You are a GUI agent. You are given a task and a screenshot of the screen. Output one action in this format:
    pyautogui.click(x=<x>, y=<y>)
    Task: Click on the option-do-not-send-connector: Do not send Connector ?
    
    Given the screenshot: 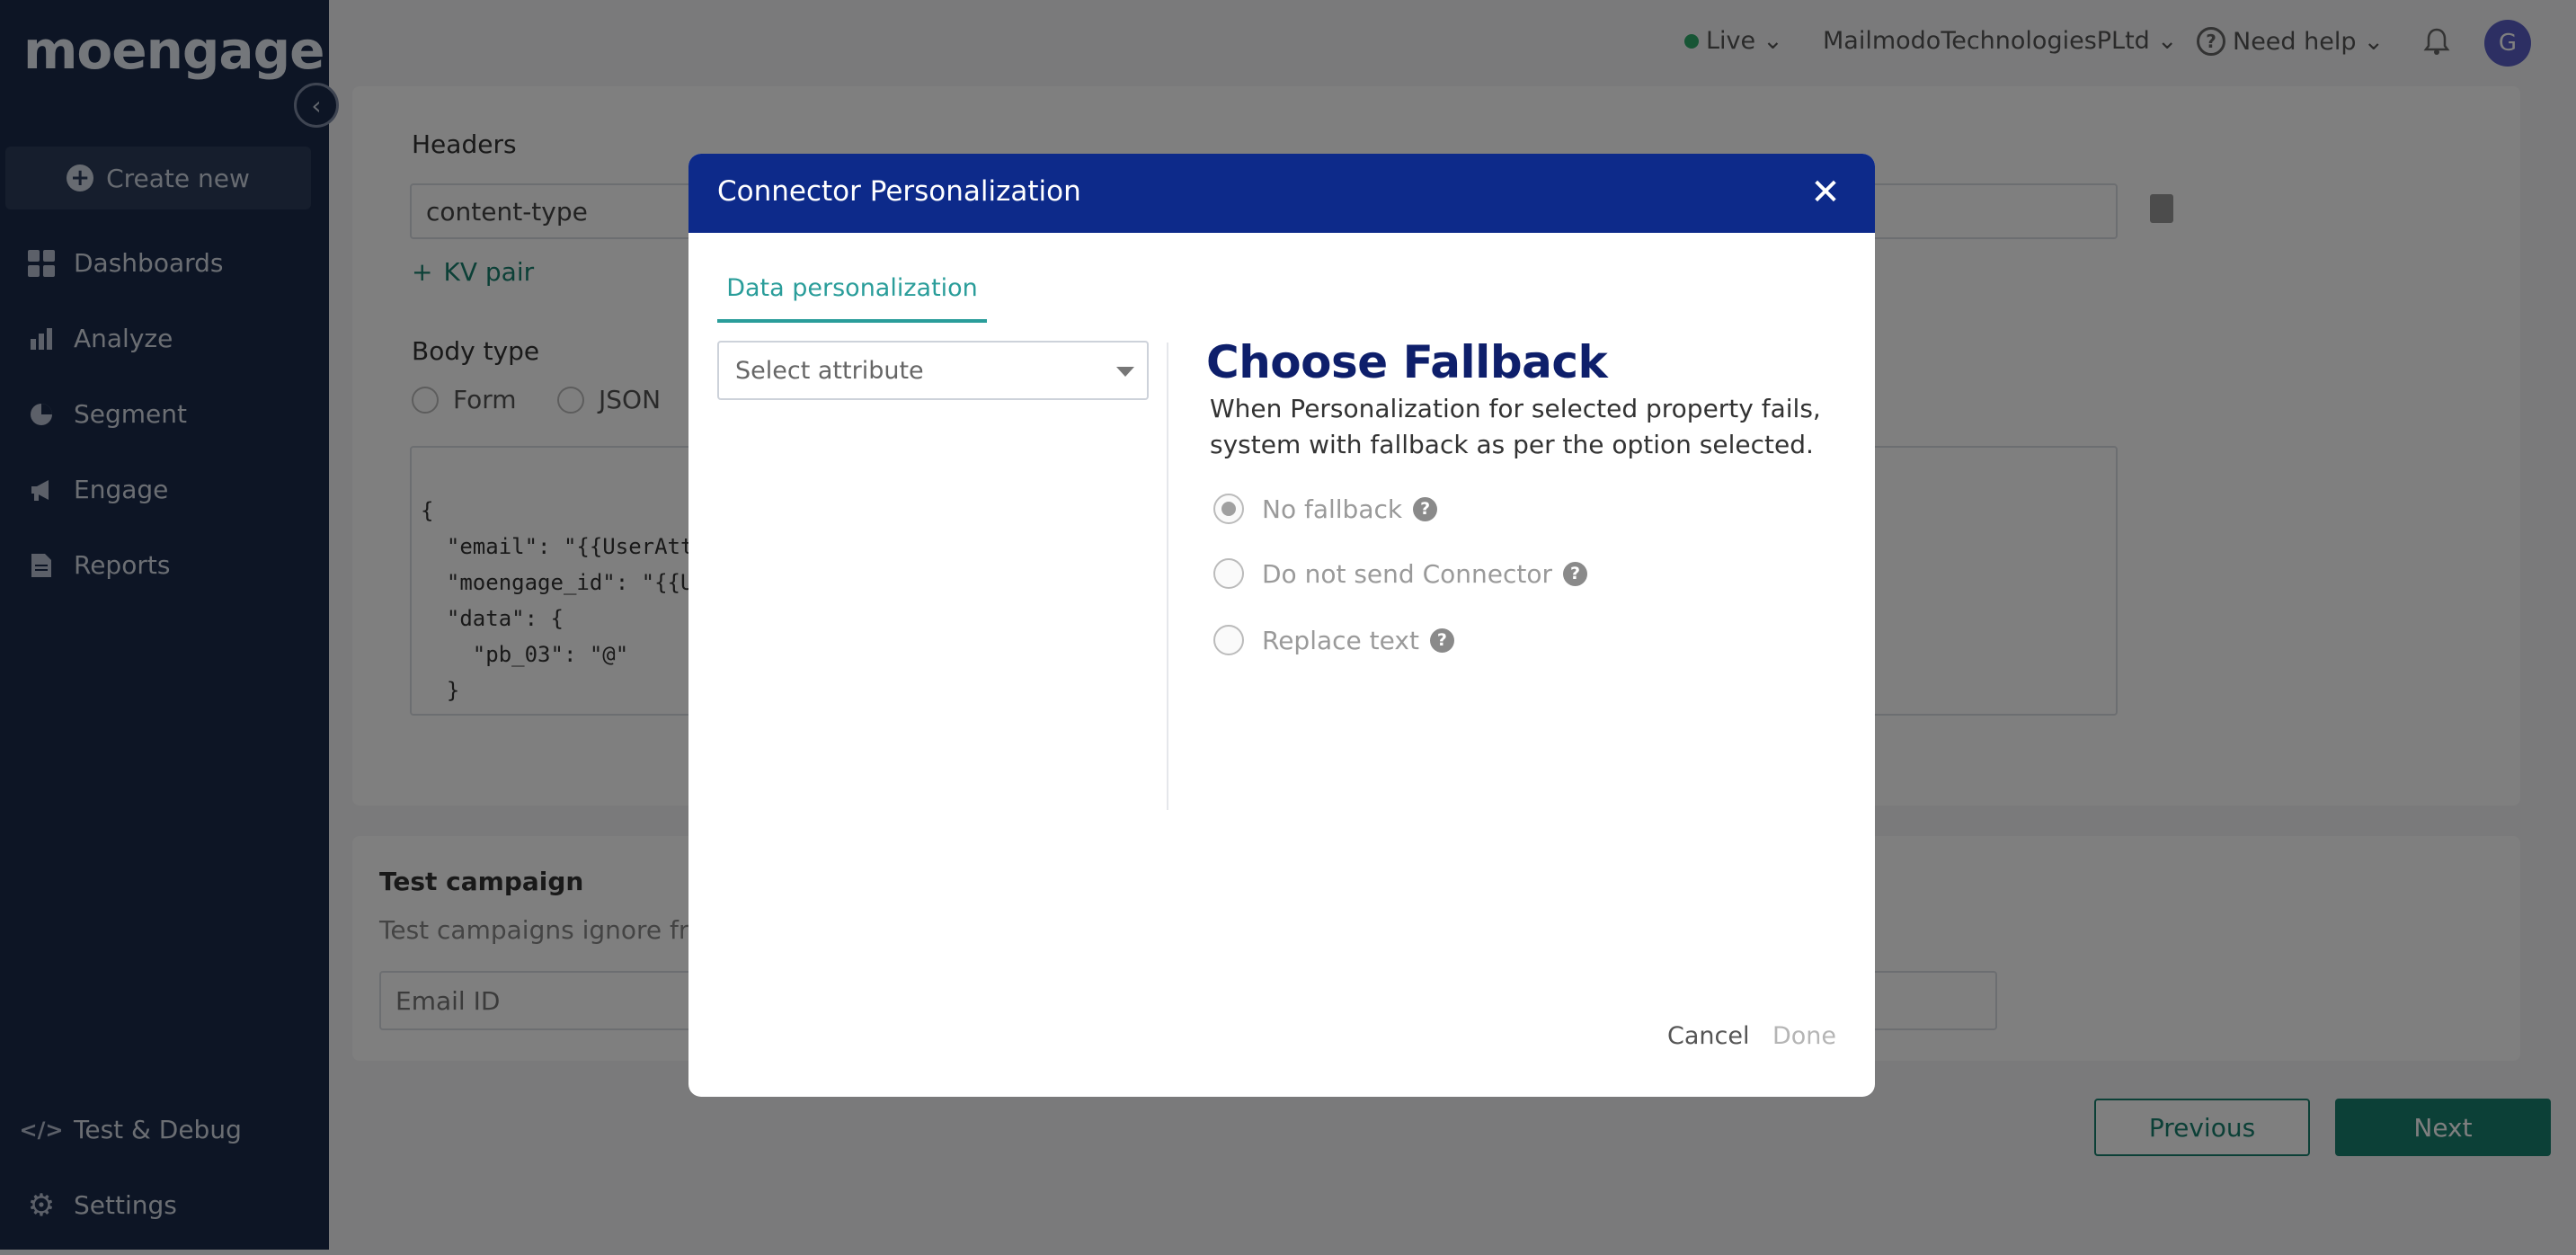 What is the action you would take?
    pyautogui.click(x=1400, y=573)
    